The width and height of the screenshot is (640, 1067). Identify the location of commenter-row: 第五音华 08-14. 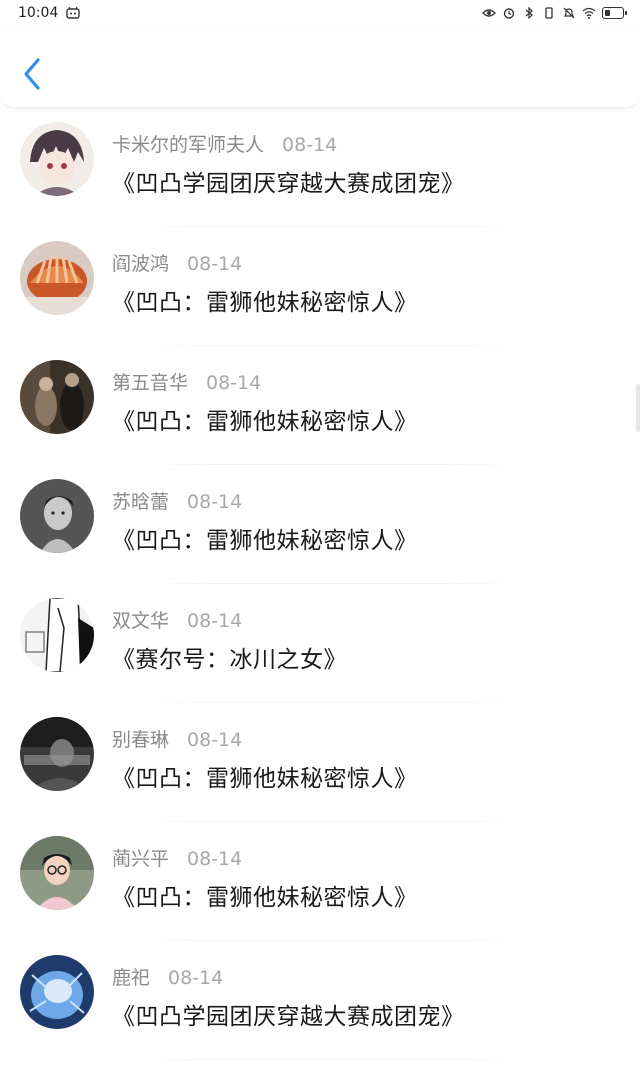
(186, 381).